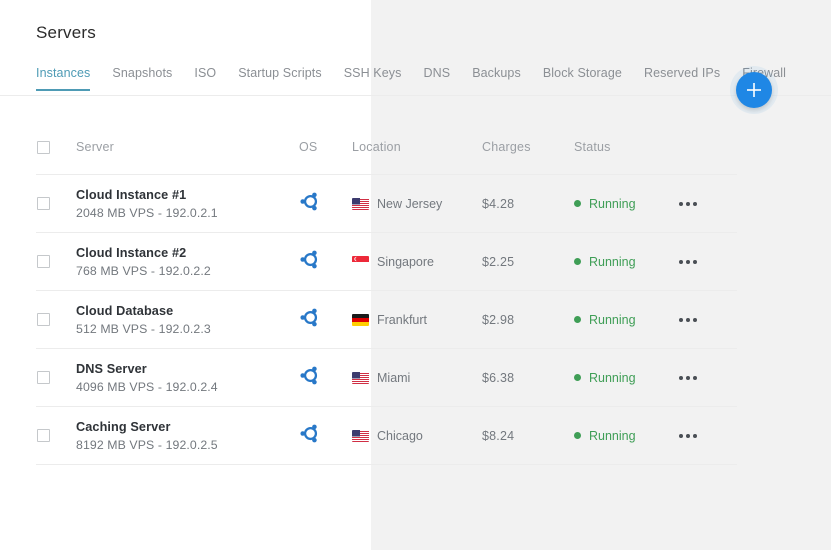 Image resolution: width=831 pixels, height=550 pixels. What do you see at coordinates (405, 261) in the screenshot?
I see `location-label: Singapore` at bounding box center [405, 261].